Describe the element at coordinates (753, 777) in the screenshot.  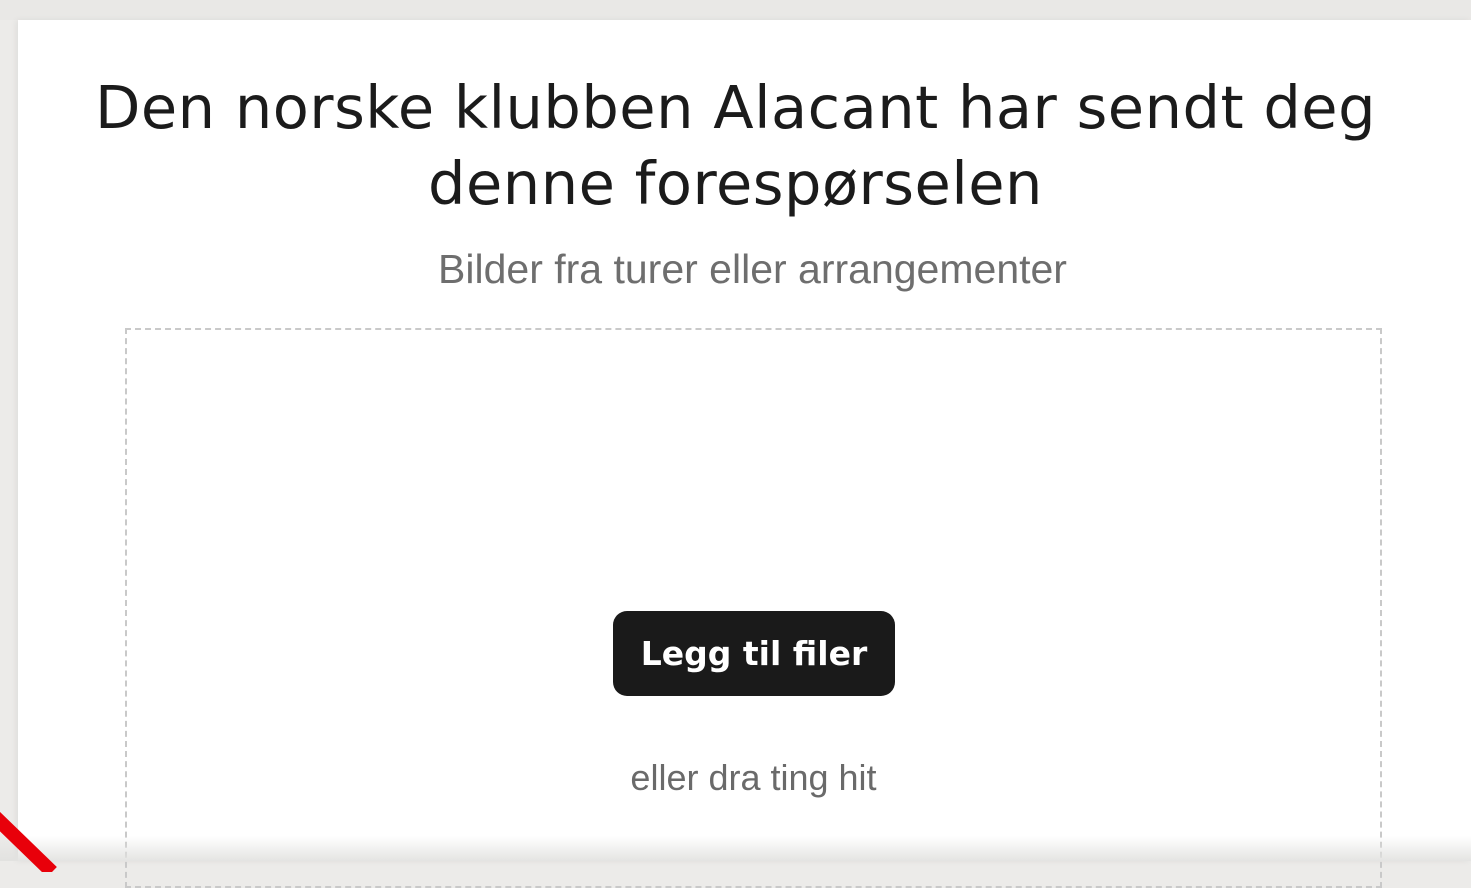
I see `drag-hint-text: eller dra ting hit` at that location.